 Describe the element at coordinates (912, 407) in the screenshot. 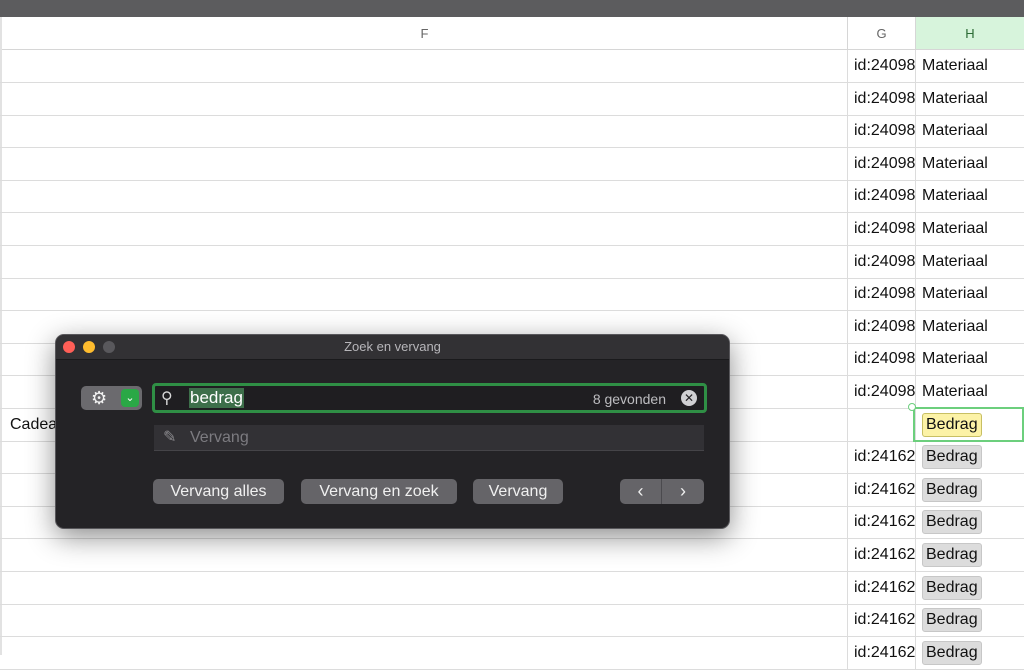

I see `selection-handle` at that location.